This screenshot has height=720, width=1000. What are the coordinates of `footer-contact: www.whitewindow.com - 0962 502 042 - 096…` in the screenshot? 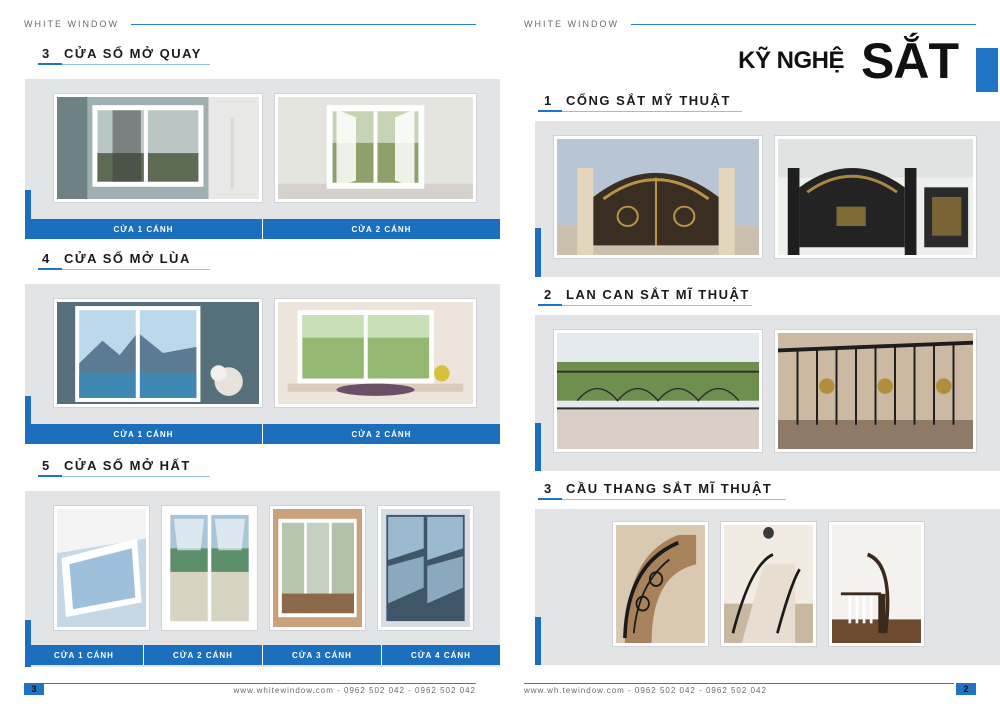 It's located at (354, 690).